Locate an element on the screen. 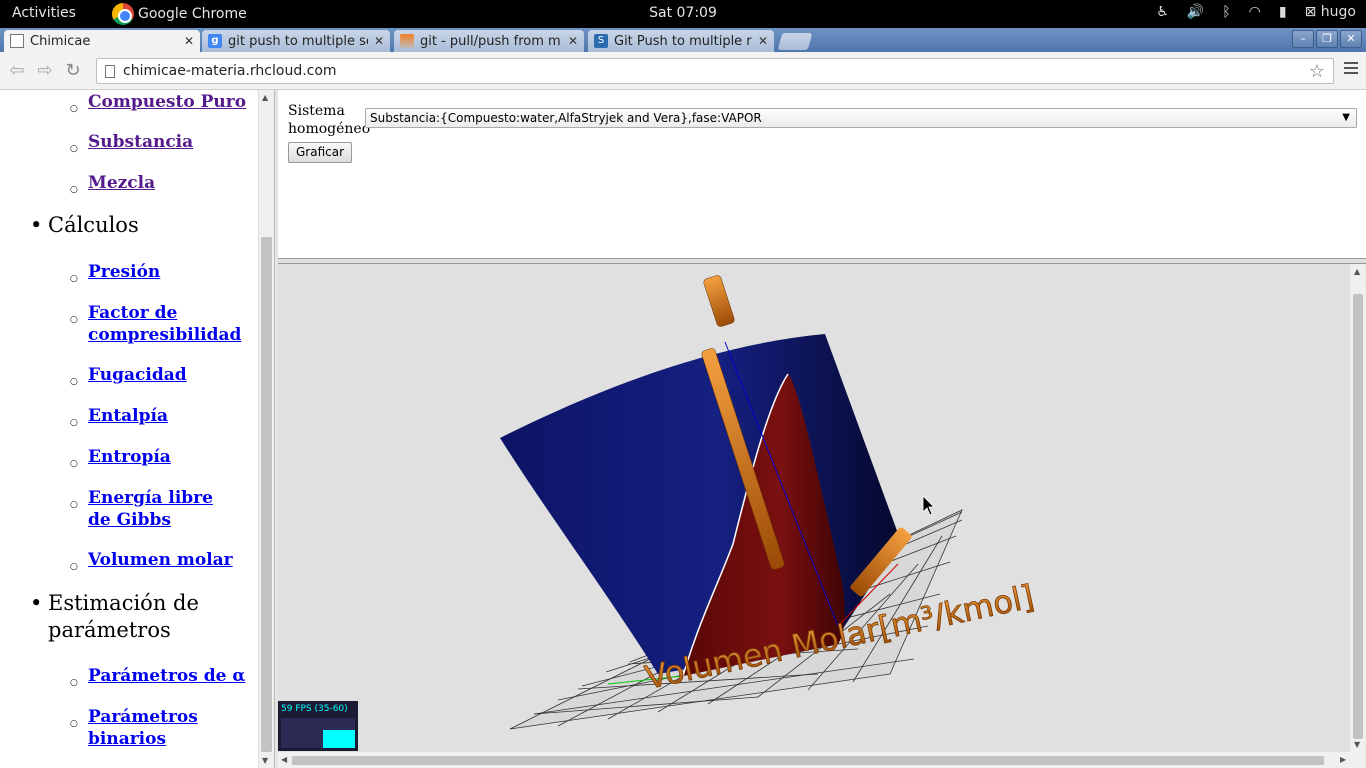 The height and width of the screenshot is (768, 1366). close-window-button: ✕ is located at coordinates (1351, 39).